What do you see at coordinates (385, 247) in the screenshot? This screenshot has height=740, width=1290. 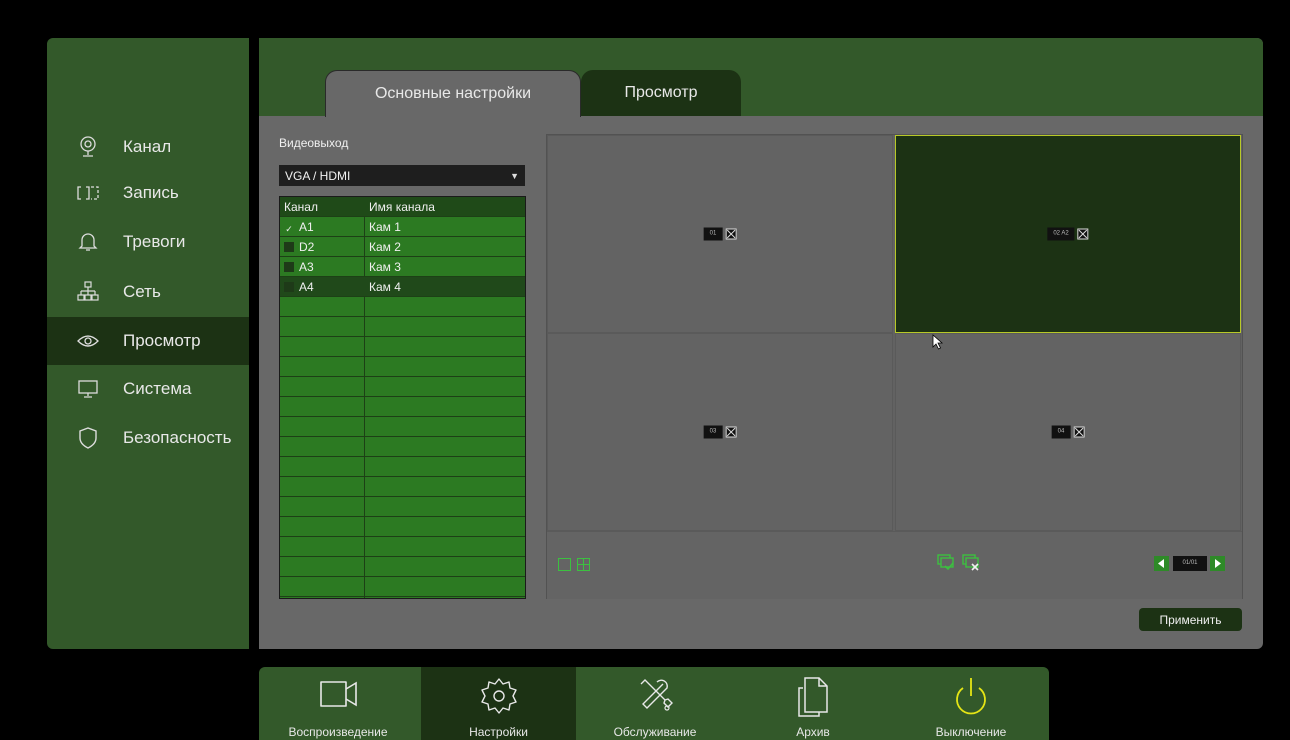 I see `channel-name: Кам 2` at bounding box center [385, 247].